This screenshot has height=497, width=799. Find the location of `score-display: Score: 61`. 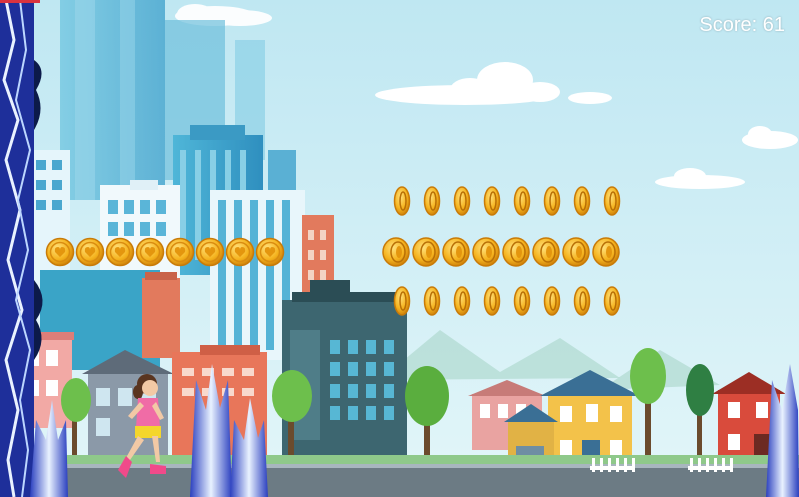

score-display: Score: 61 is located at coordinates (742, 25).